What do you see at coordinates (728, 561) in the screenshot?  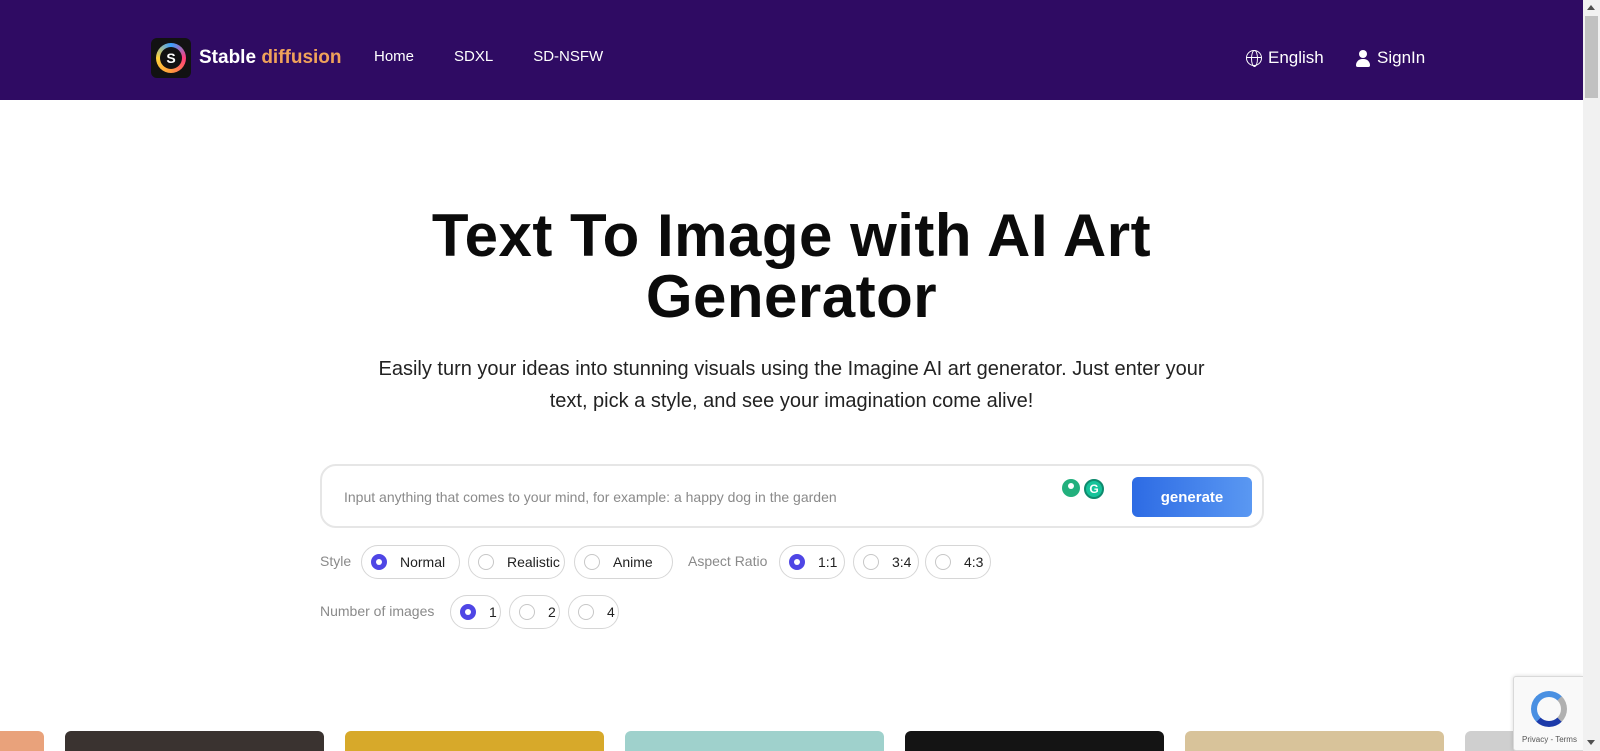 I see `aspect-ratio-label: Aspect Ratio` at bounding box center [728, 561].